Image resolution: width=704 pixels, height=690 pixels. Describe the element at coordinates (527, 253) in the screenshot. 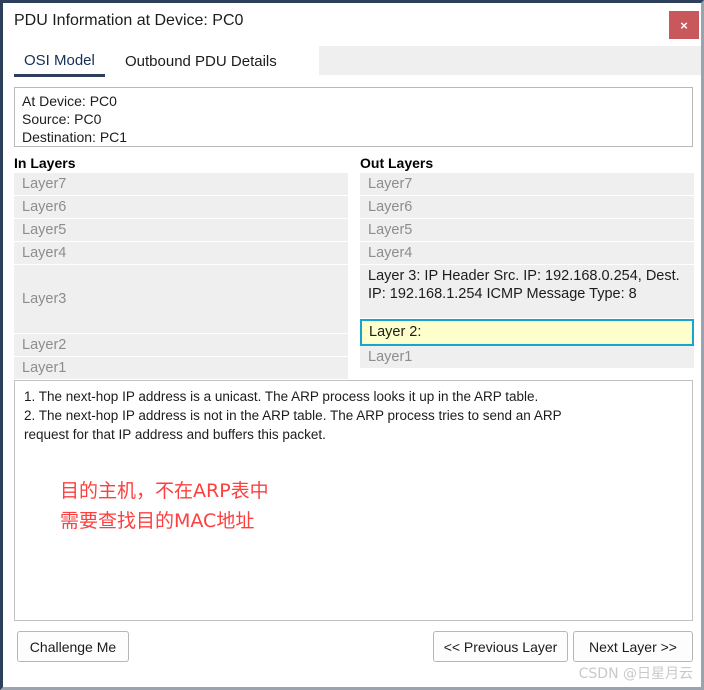

I see `out-layer-row-4: Layer4` at that location.